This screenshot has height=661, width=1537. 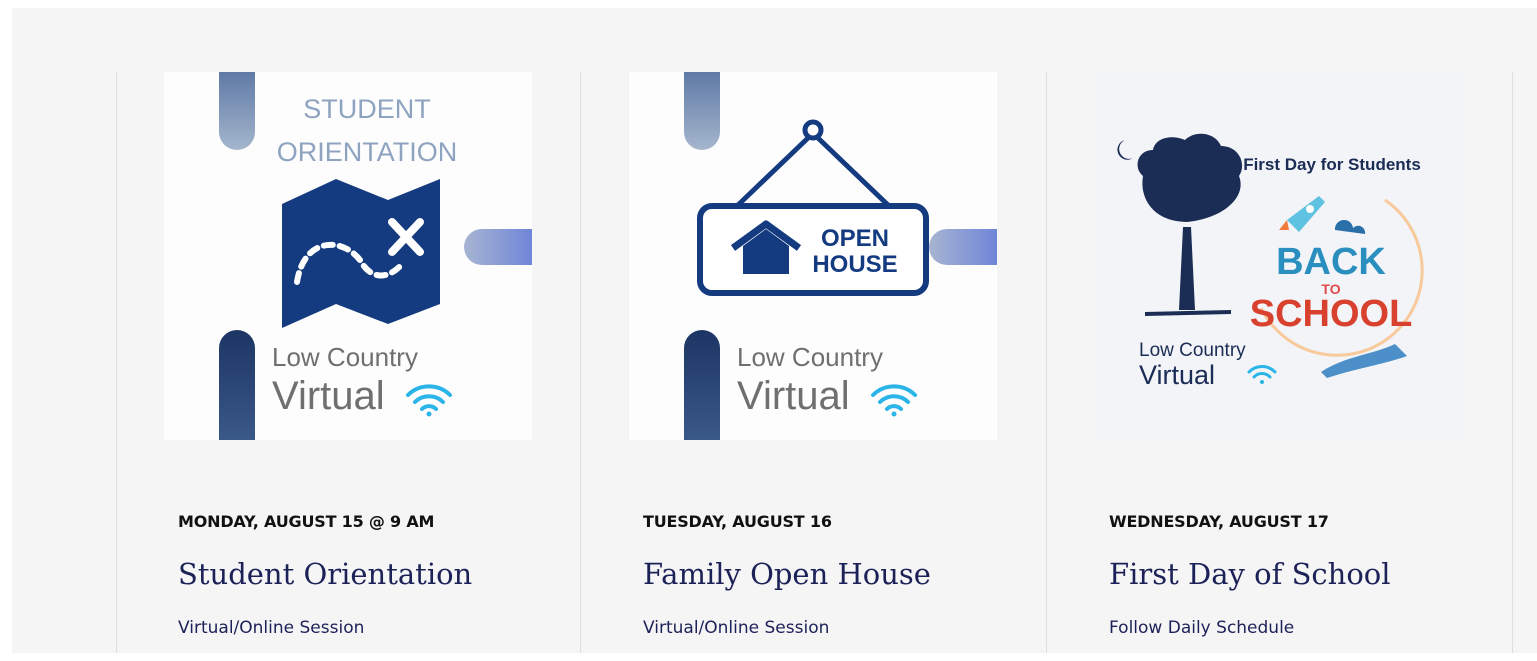 What do you see at coordinates (1332, 164) in the screenshot?
I see `svg-text: First Day for Students` at bounding box center [1332, 164].